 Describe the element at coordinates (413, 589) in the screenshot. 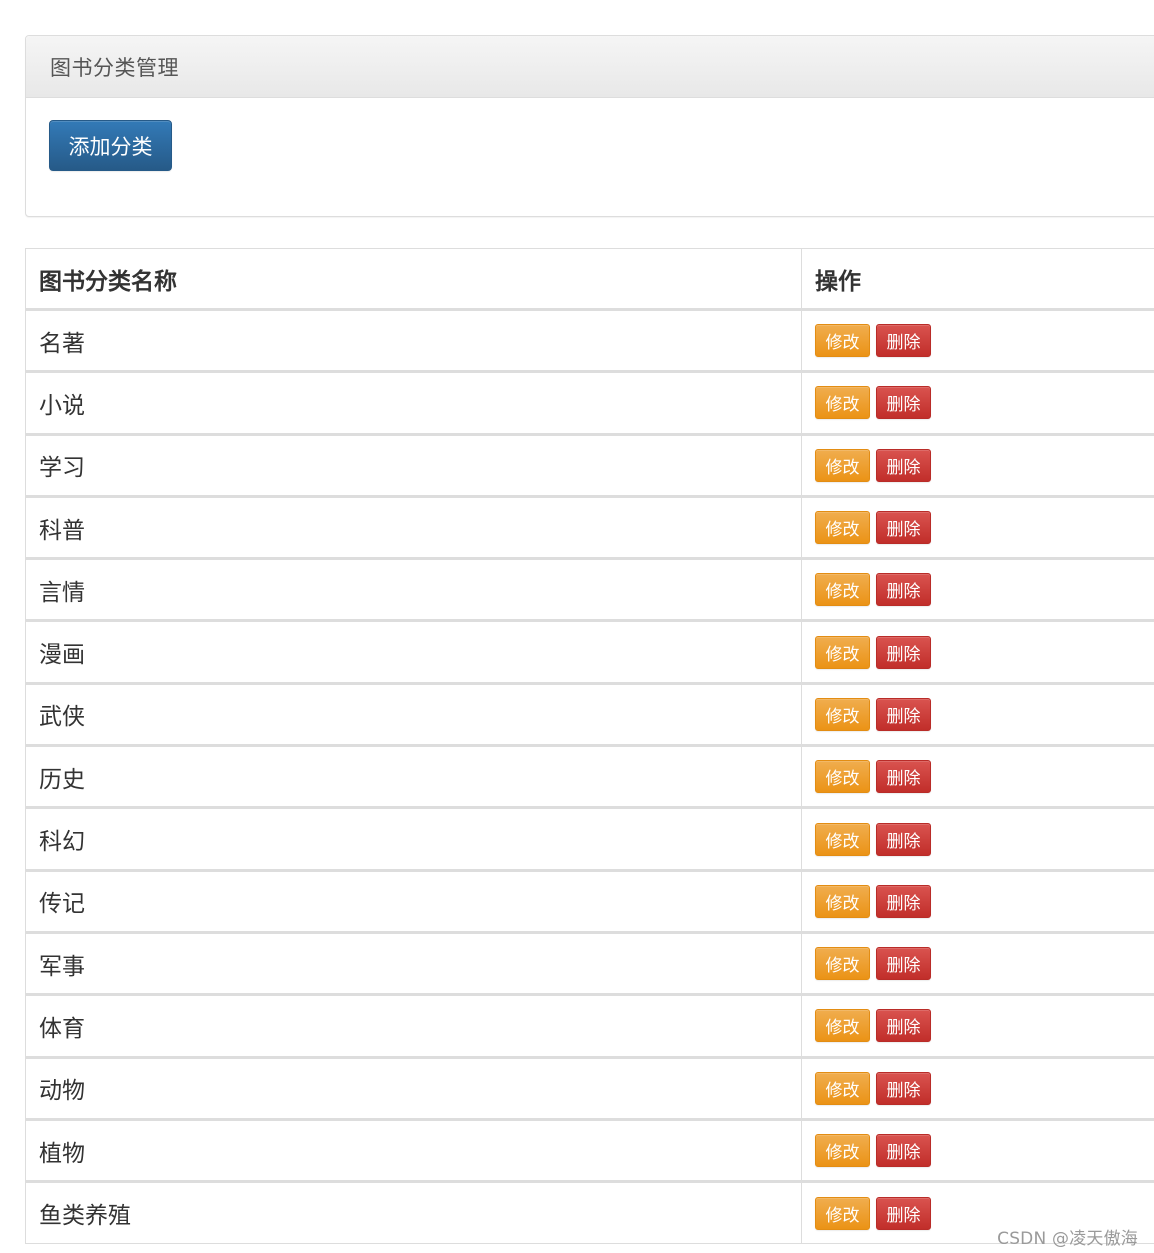

I see `category-name-cell: 言情` at that location.